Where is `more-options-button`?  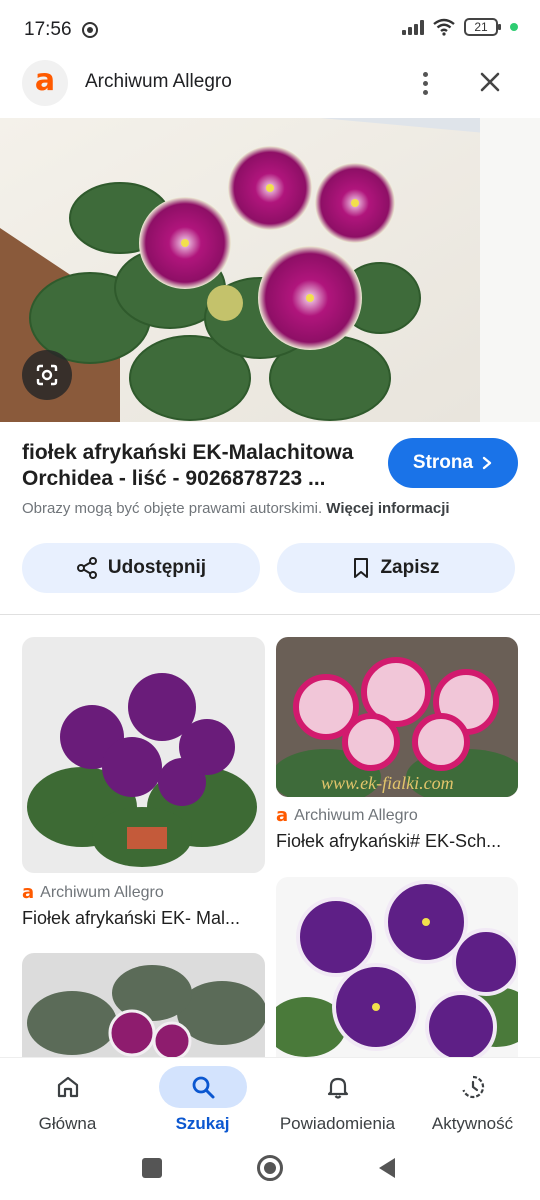
more-options-button is located at coordinates (425, 83).